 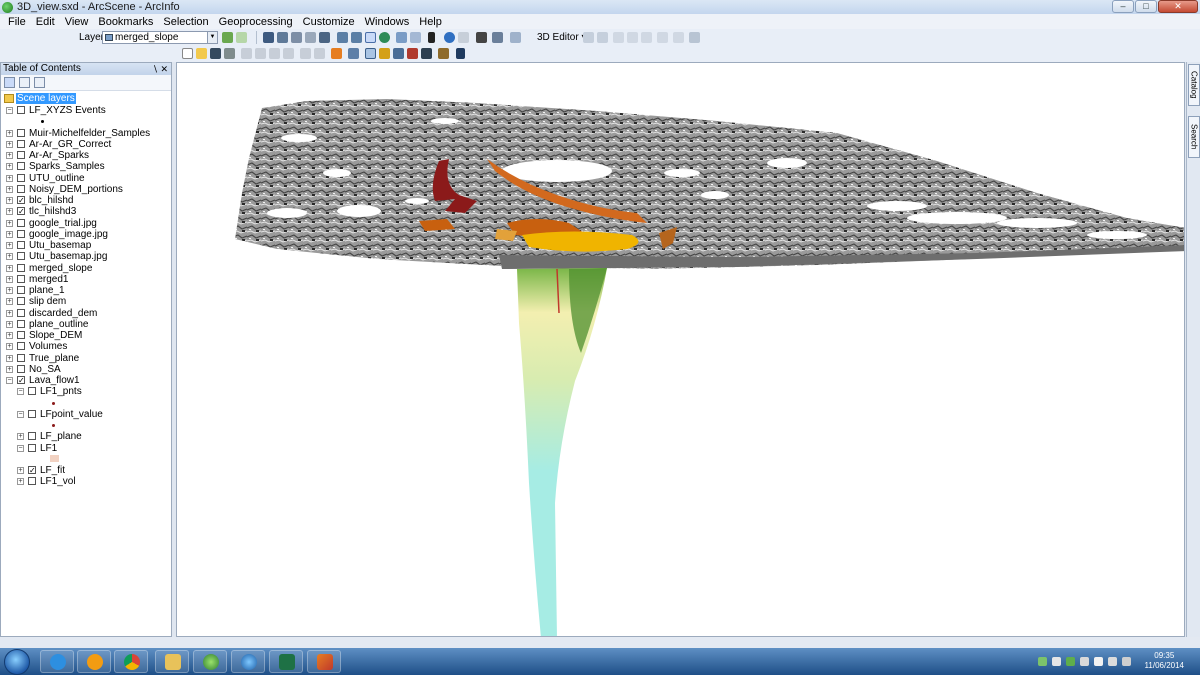 I want to click on menu-file: File, so click(x=17, y=22).